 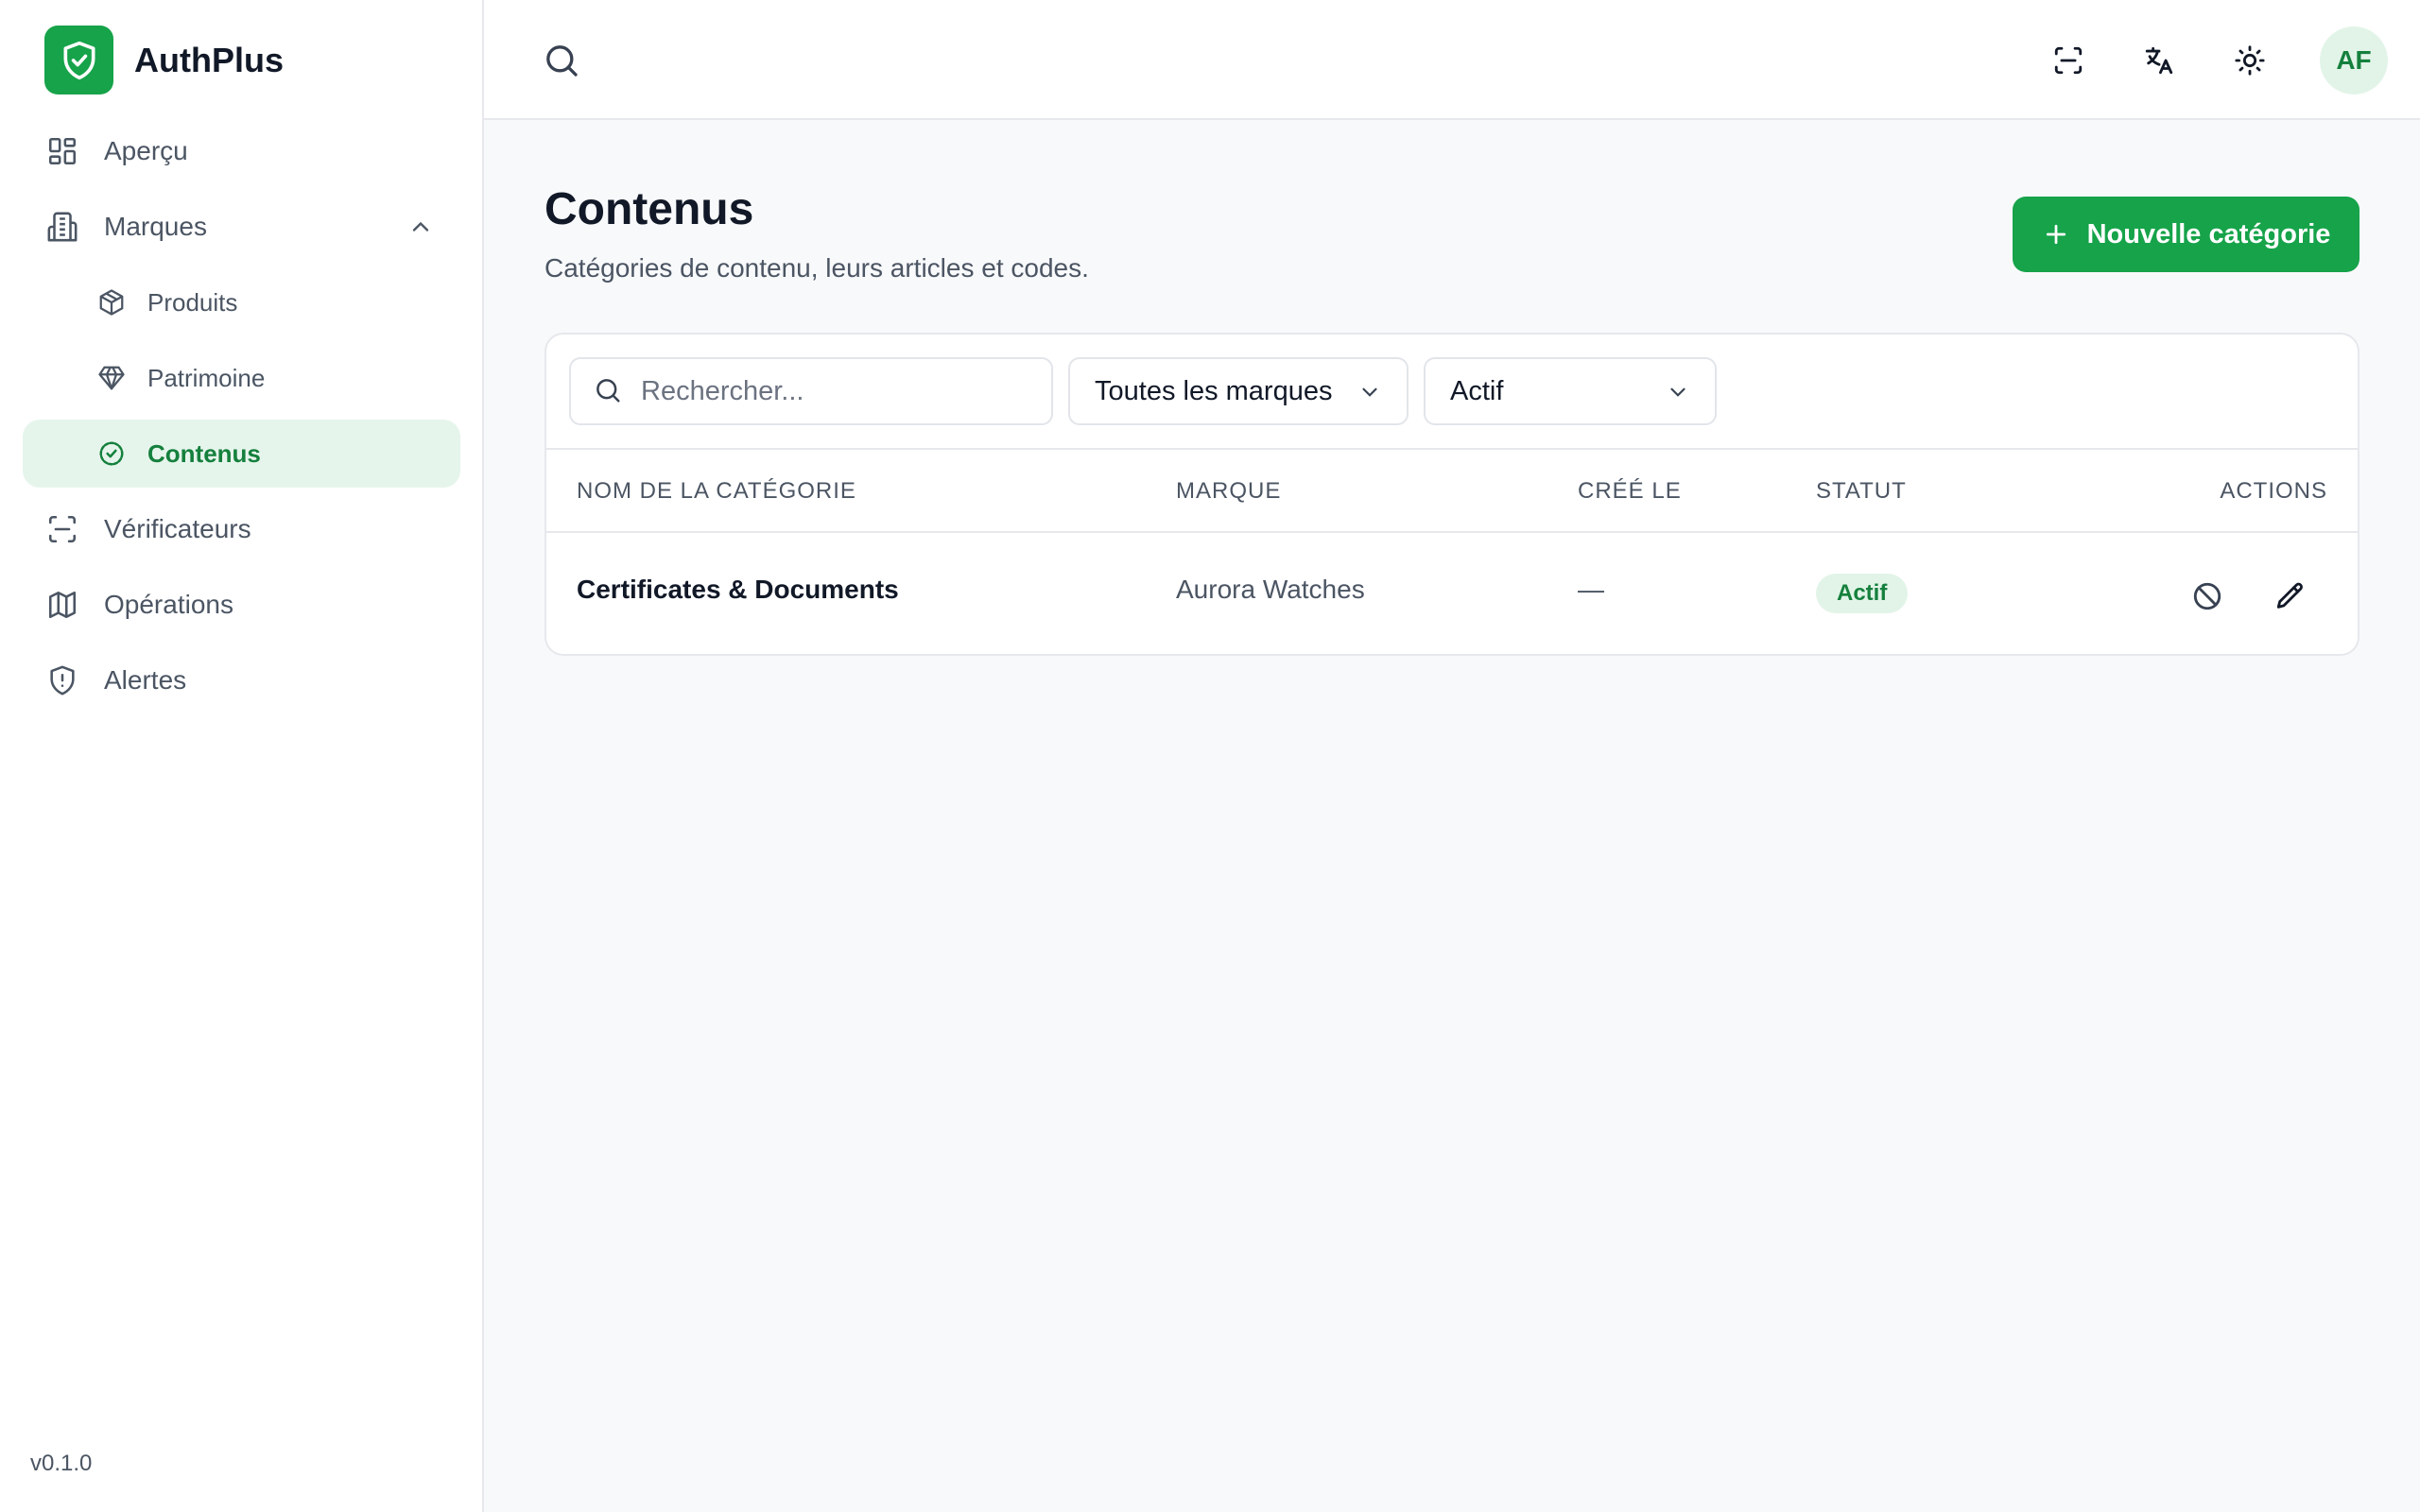 What do you see at coordinates (2056, 234) in the screenshot?
I see `plus-icon` at bounding box center [2056, 234].